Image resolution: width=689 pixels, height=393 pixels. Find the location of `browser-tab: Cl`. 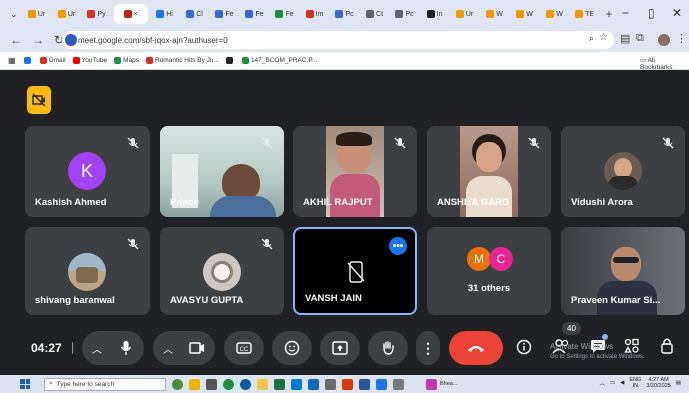

browser-tab: Cl is located at coordinates (195, 14).